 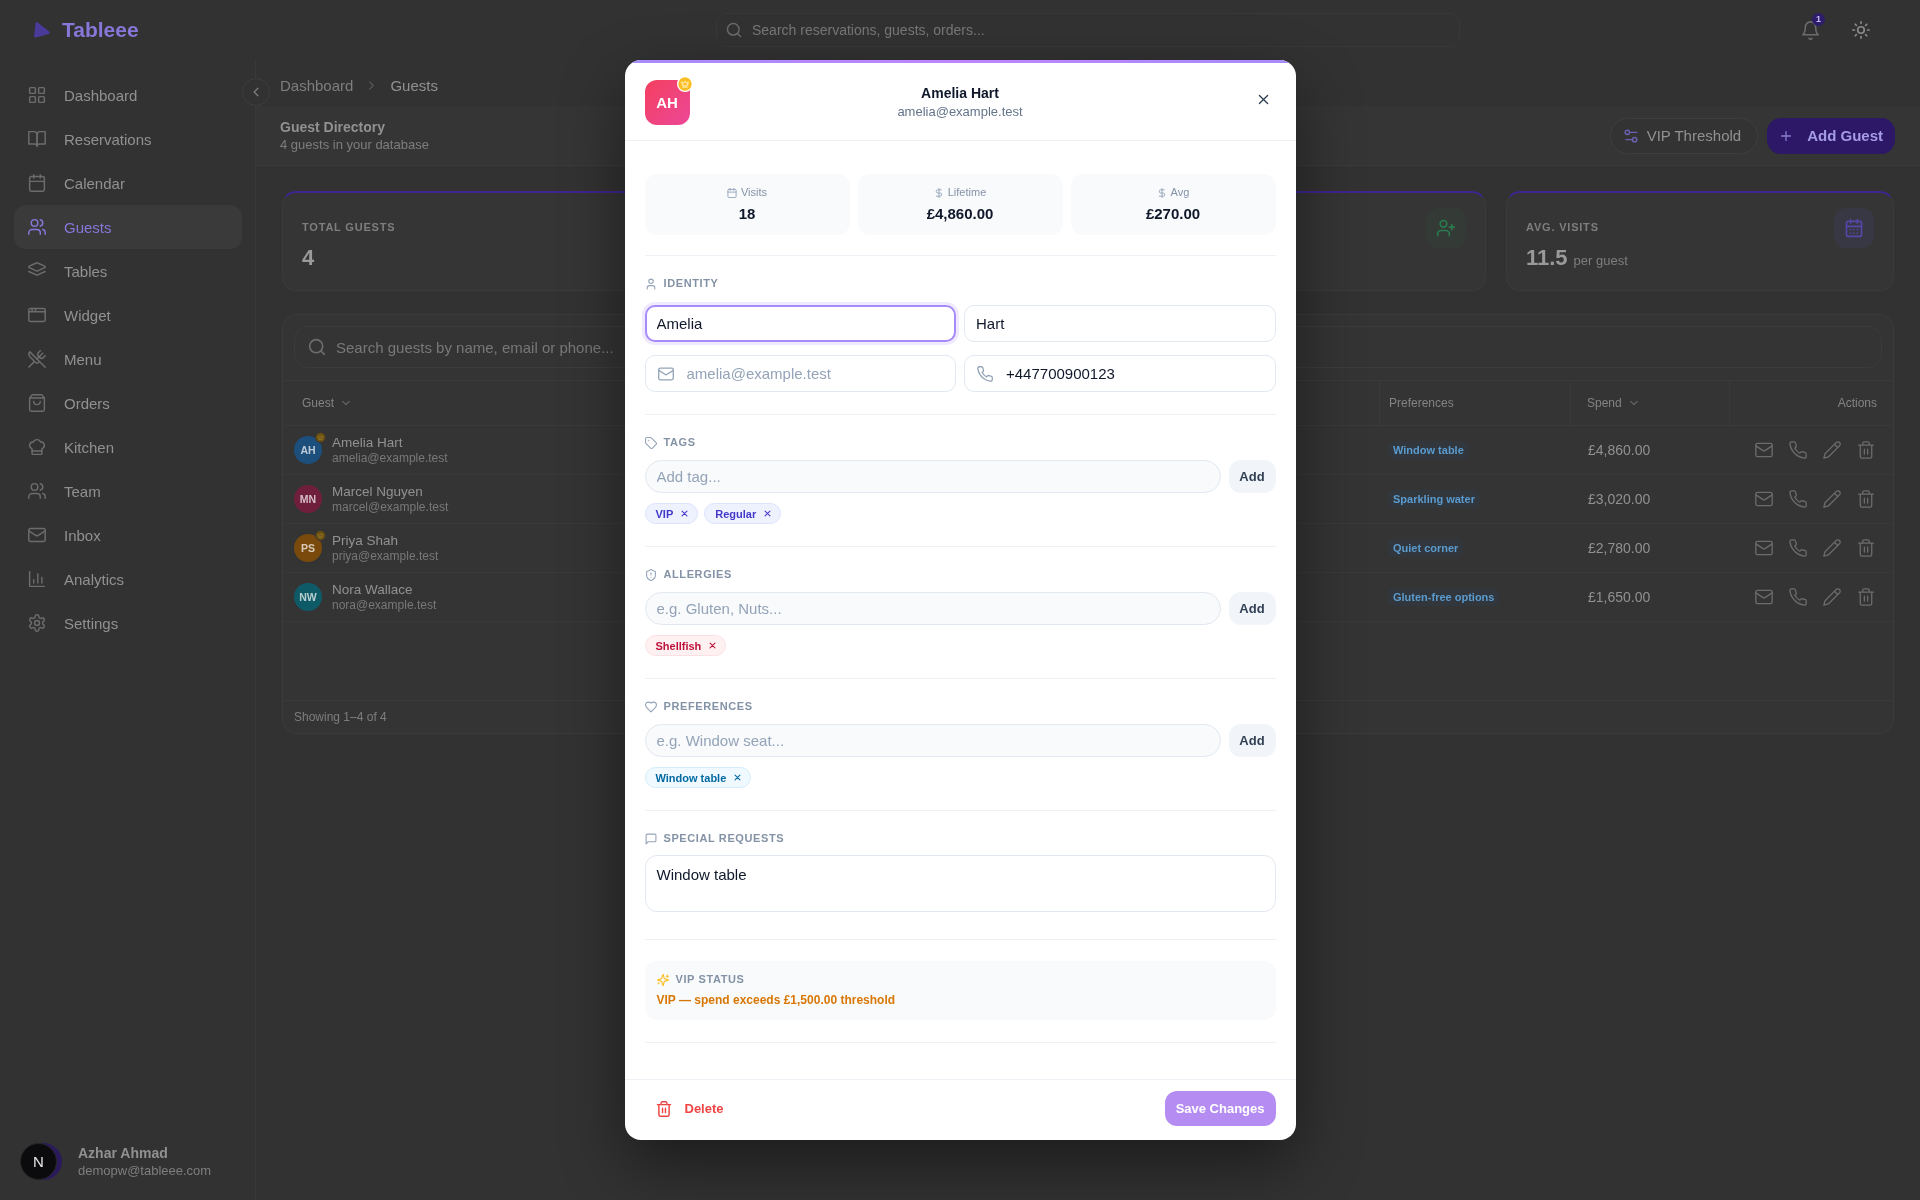 I want to click on guest-email: nora@example.test, so click(x=384, y=605).